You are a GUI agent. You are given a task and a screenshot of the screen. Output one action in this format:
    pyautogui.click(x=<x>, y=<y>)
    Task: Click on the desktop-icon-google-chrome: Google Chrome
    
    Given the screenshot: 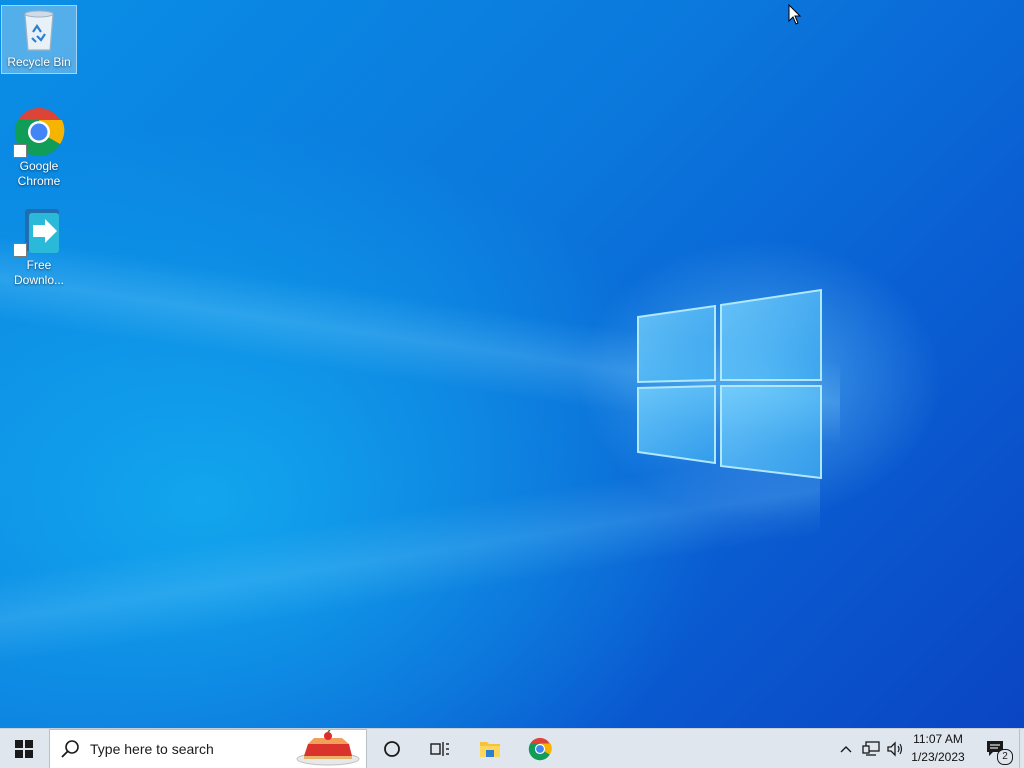 What is the action you would take?
    pyautogui.click(x=39, y=146)
    